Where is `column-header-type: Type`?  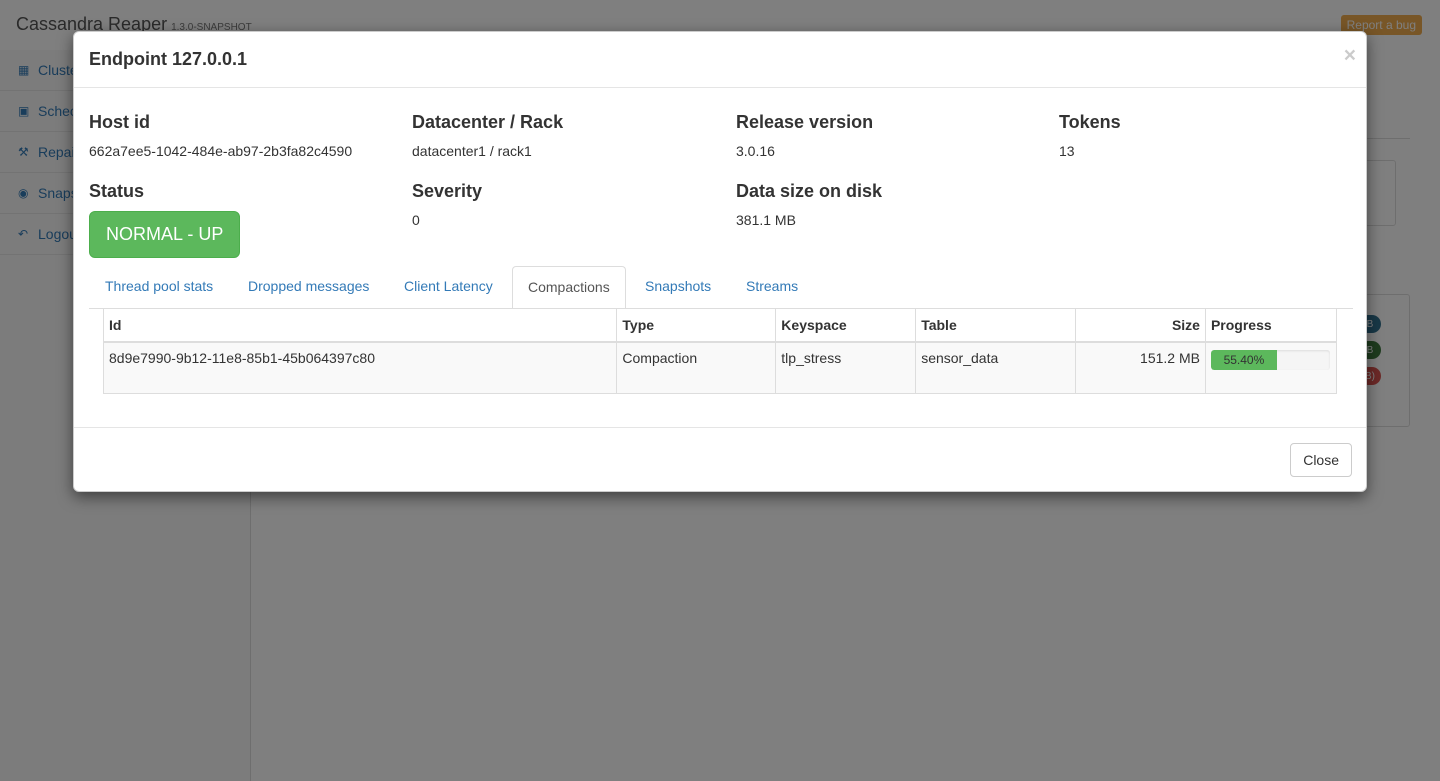
column-header-type: Type is located at coordinates (696, 325).